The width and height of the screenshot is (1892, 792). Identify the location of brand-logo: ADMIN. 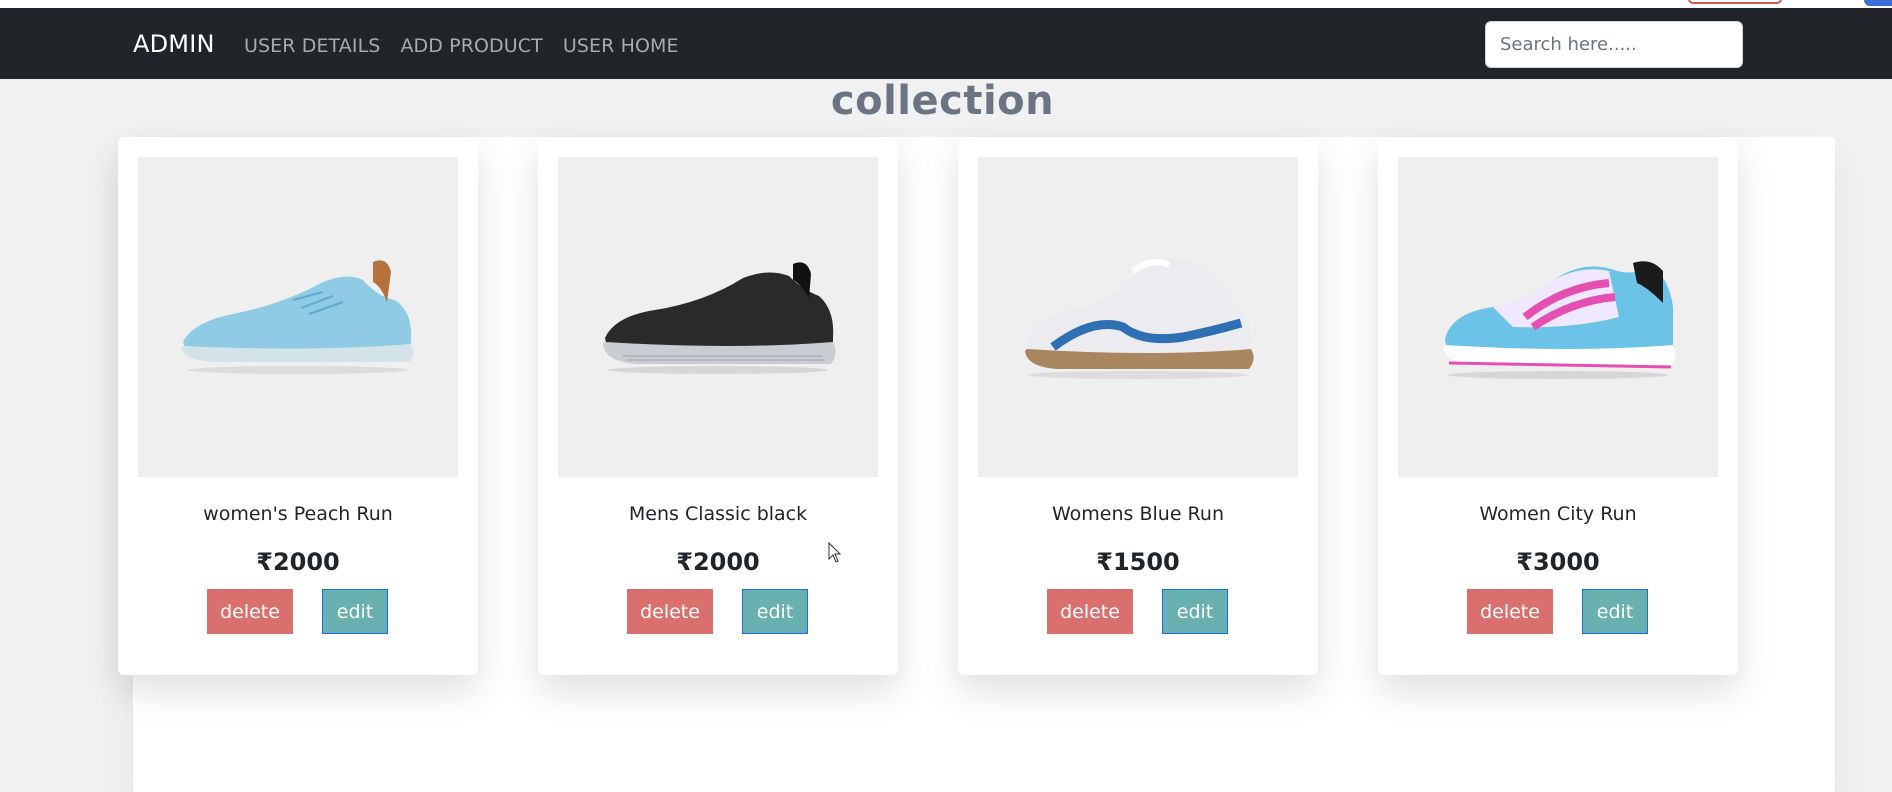
(174, 44).